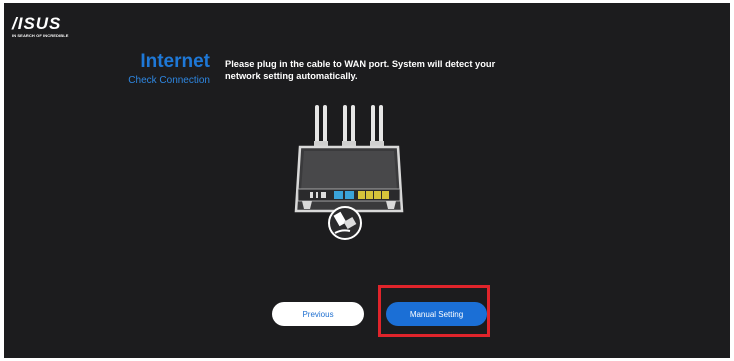 This screenshot has width=734, height=361. I want to click on logo-wordmark: /ISUS, so click(37, 23).